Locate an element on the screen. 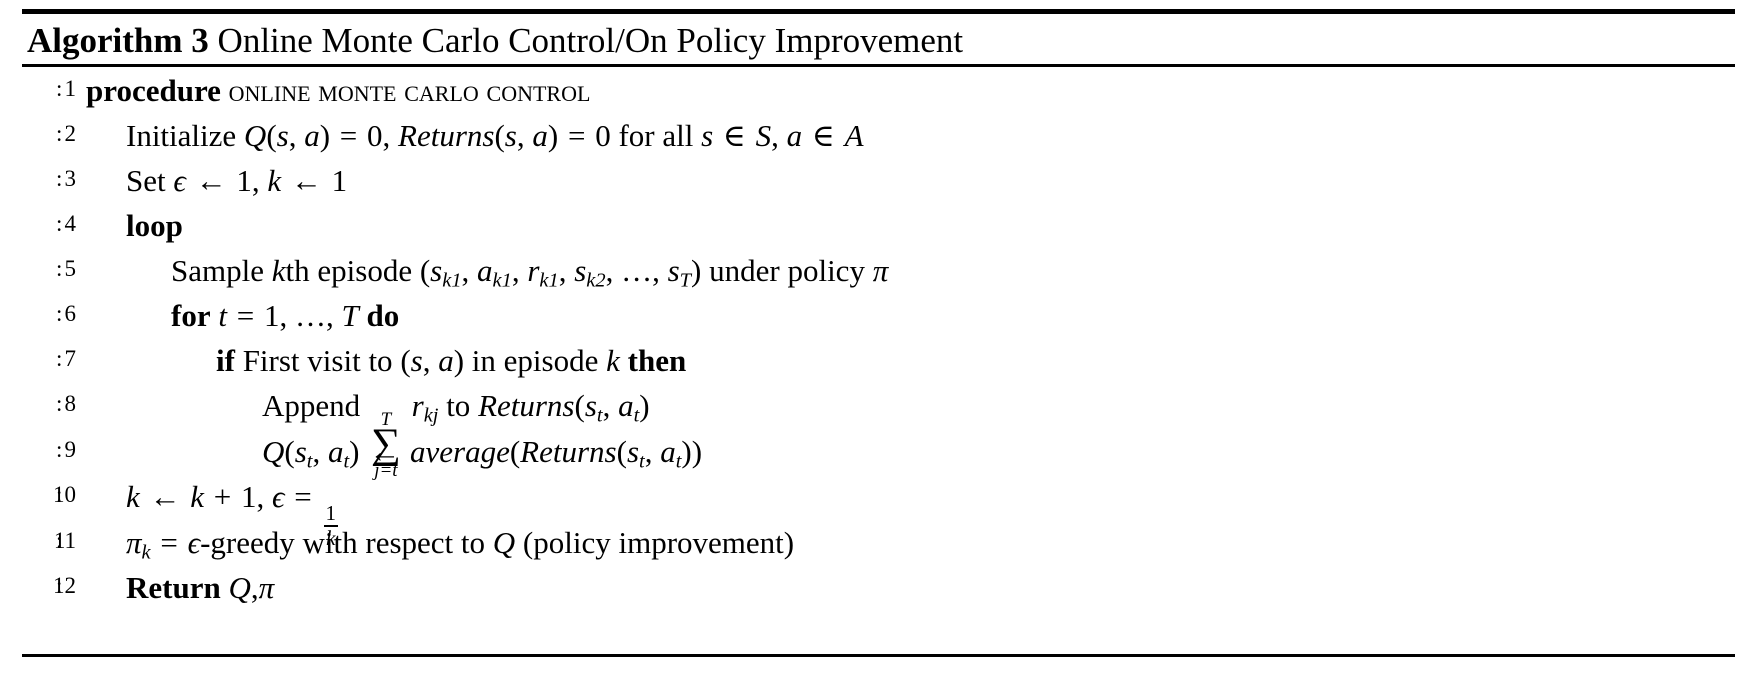 The image size is (1750, 688). line-content: Set ϵ ← 1, k ← 1 is located at coordinates (237, 180).